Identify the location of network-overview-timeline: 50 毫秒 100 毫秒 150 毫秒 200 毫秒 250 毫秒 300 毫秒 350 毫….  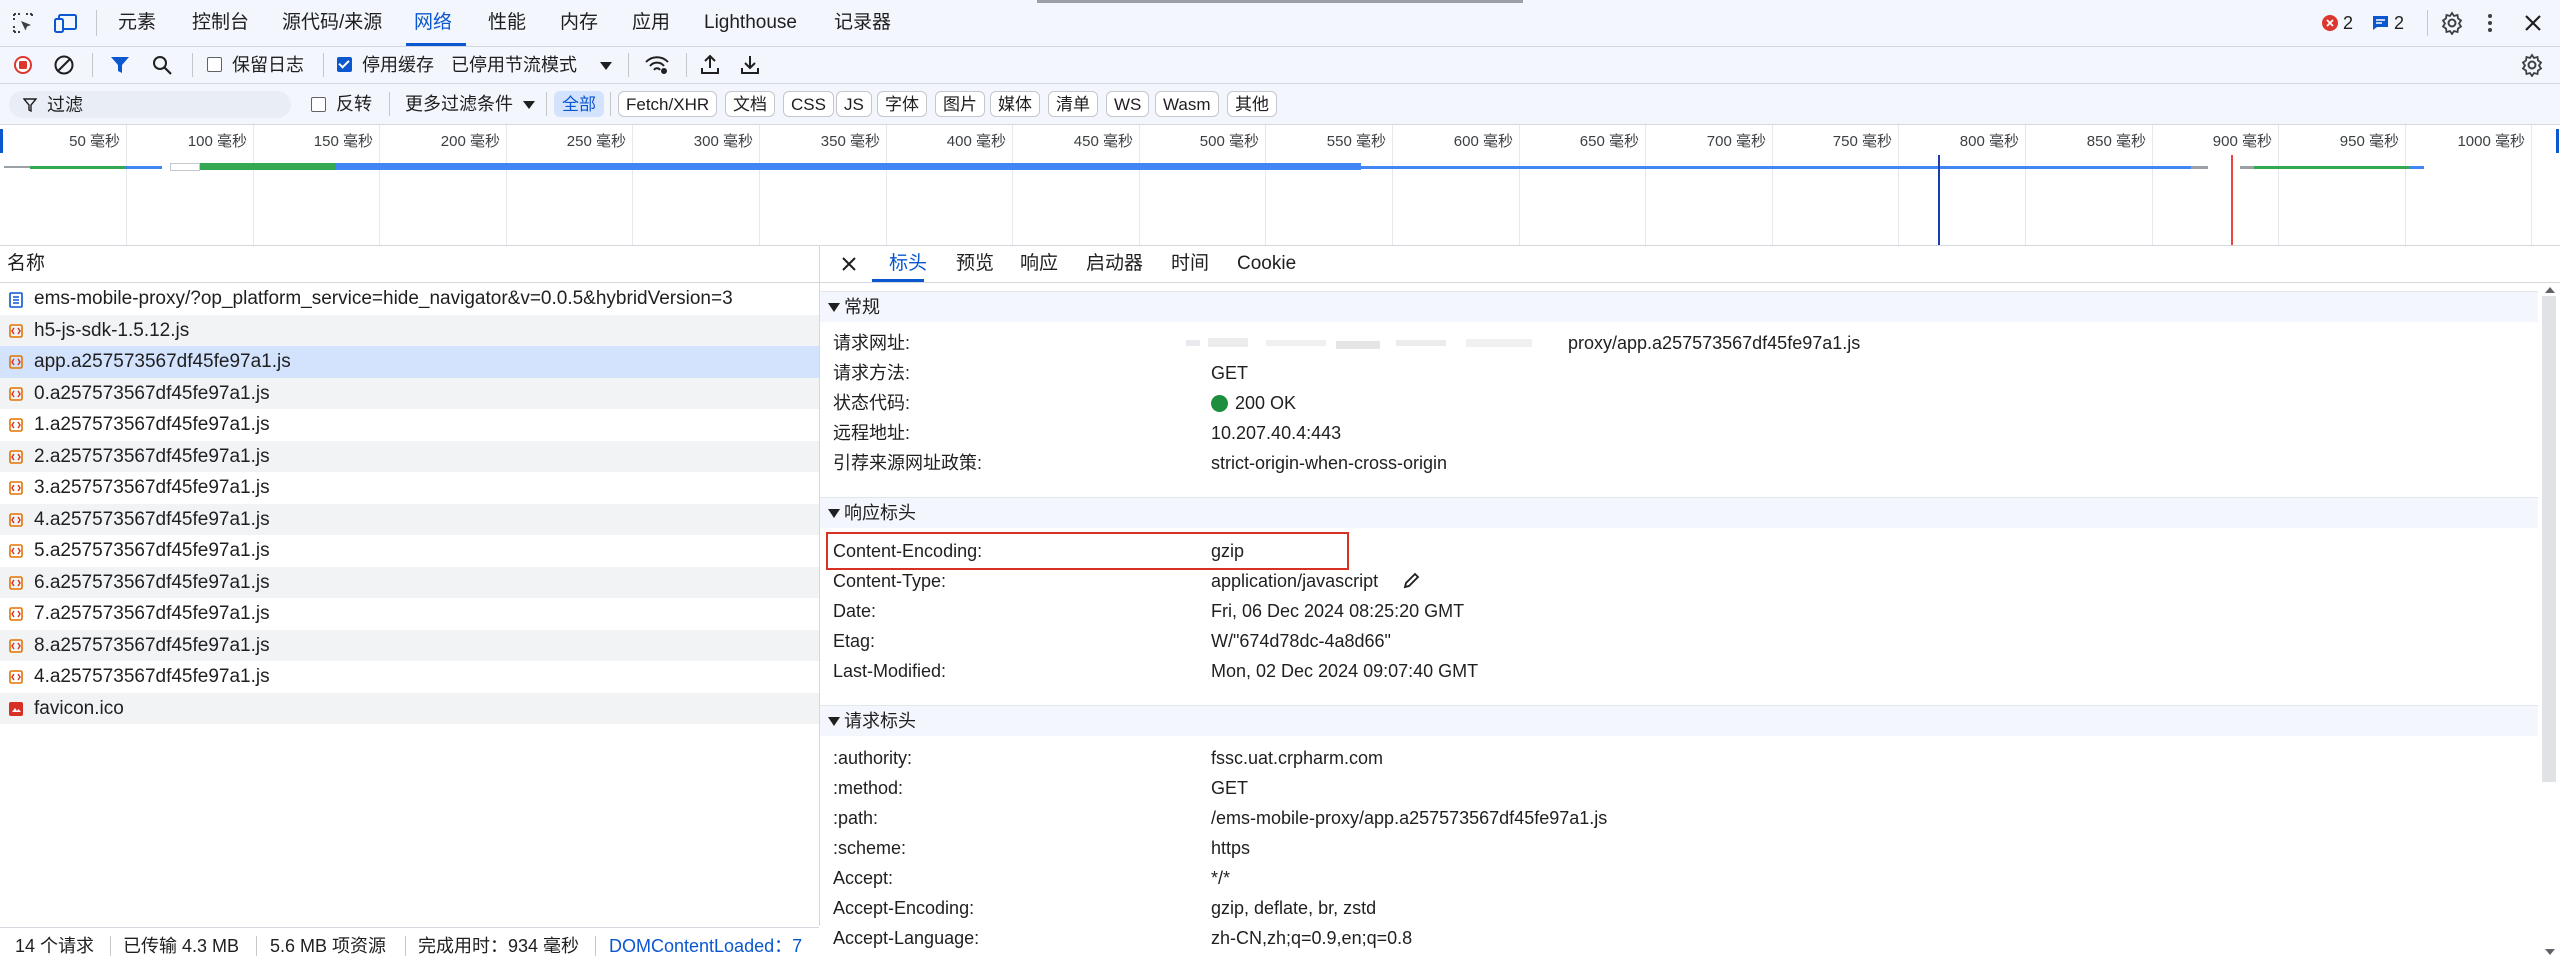
(1280, 185).